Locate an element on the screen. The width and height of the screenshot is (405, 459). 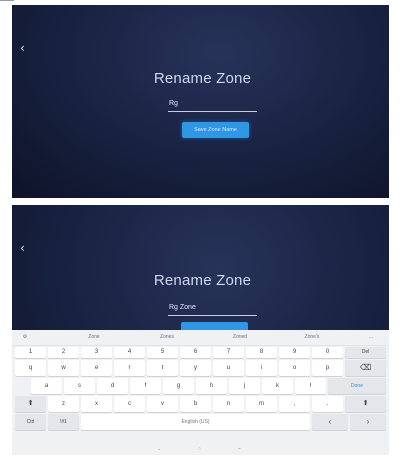
nav-home-icon: ○ is located at coordinates (199, 449).